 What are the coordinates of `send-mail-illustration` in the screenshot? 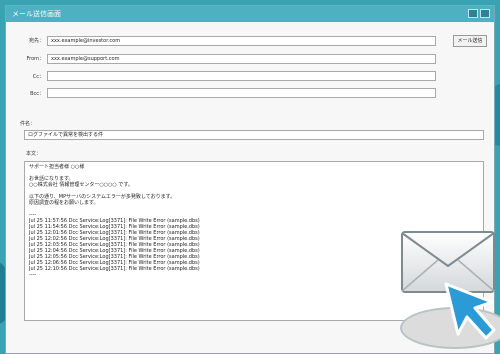 It's located at (448, 288).